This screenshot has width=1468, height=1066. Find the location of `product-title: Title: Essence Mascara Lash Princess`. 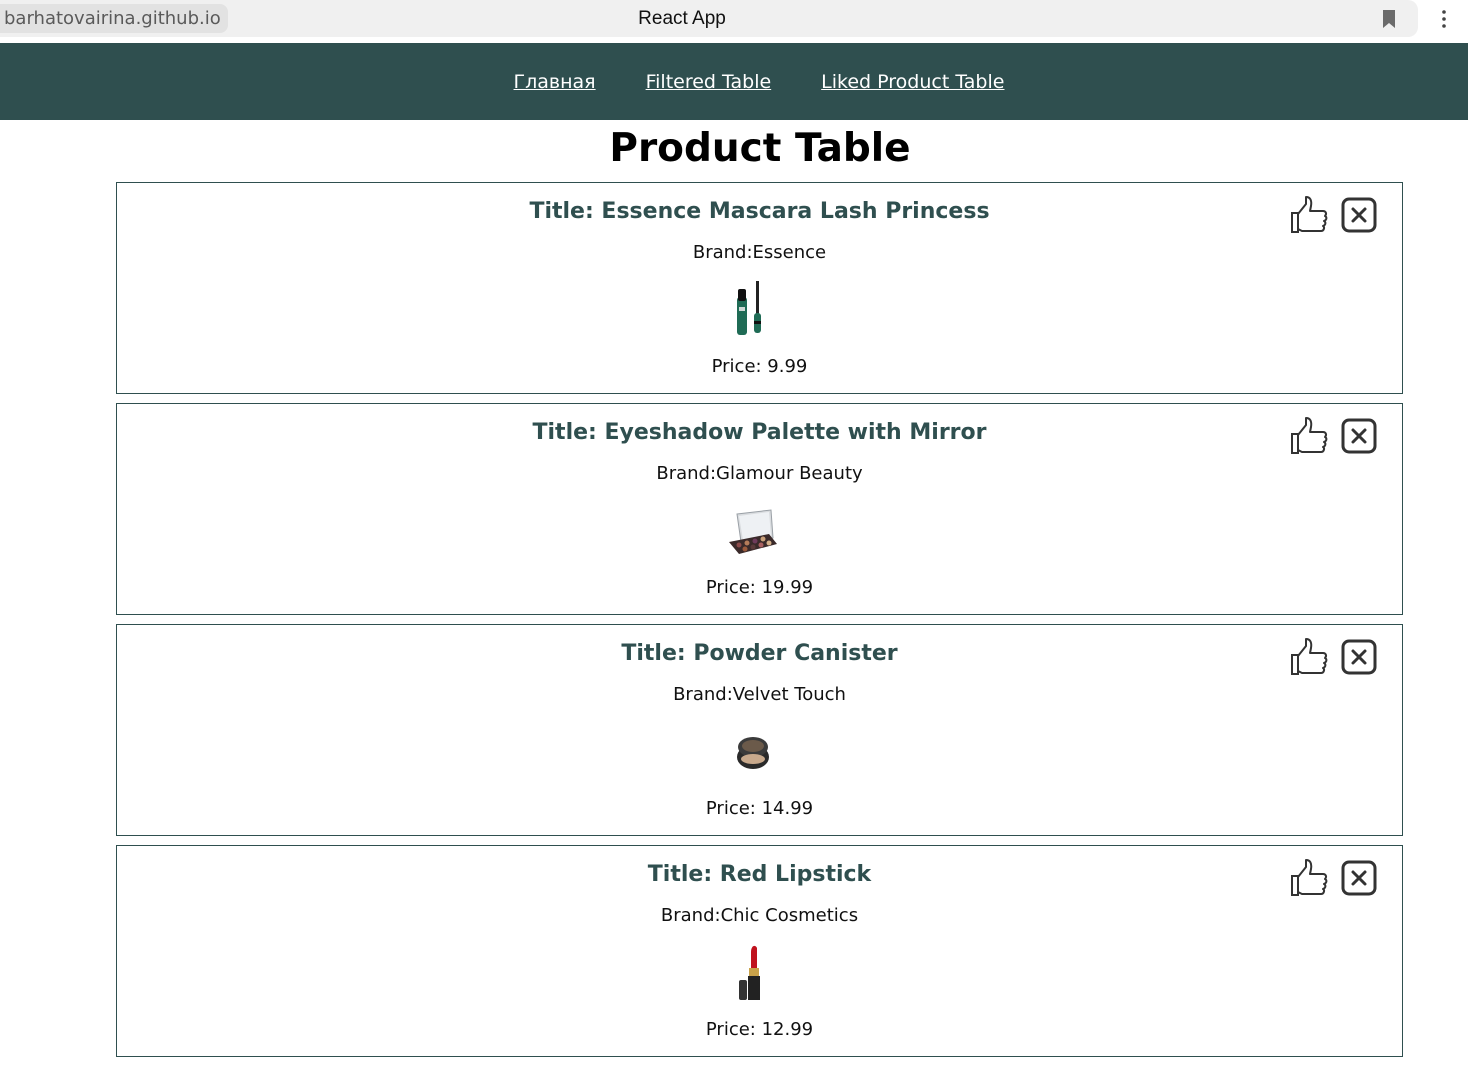

product-title: Title: Essence Mascara Lash Princess is located at coordinates (759, 211).